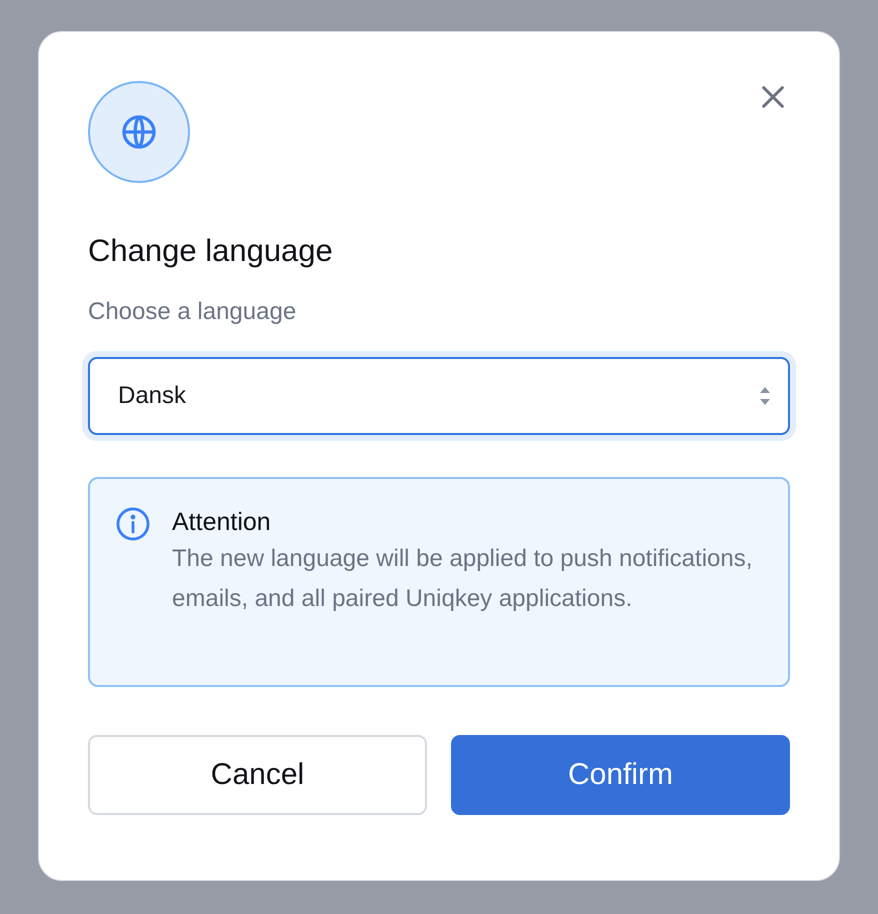 The height and width of the screenshot is (914, 878). Describe the element at coordinates (133, 524) in the screenshot. I see `info-icon` at that location.